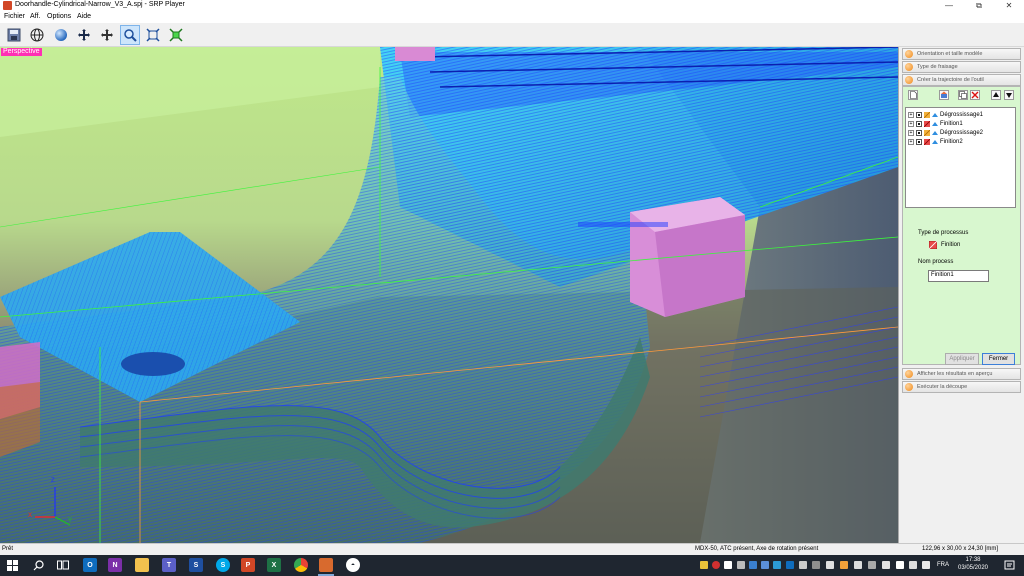 The image size is (1024, 576). What do you see at coordinates (942, 387) in the screenshot?
I see `step-label: Exécuter la découpe` at bounding box center [942, 387].